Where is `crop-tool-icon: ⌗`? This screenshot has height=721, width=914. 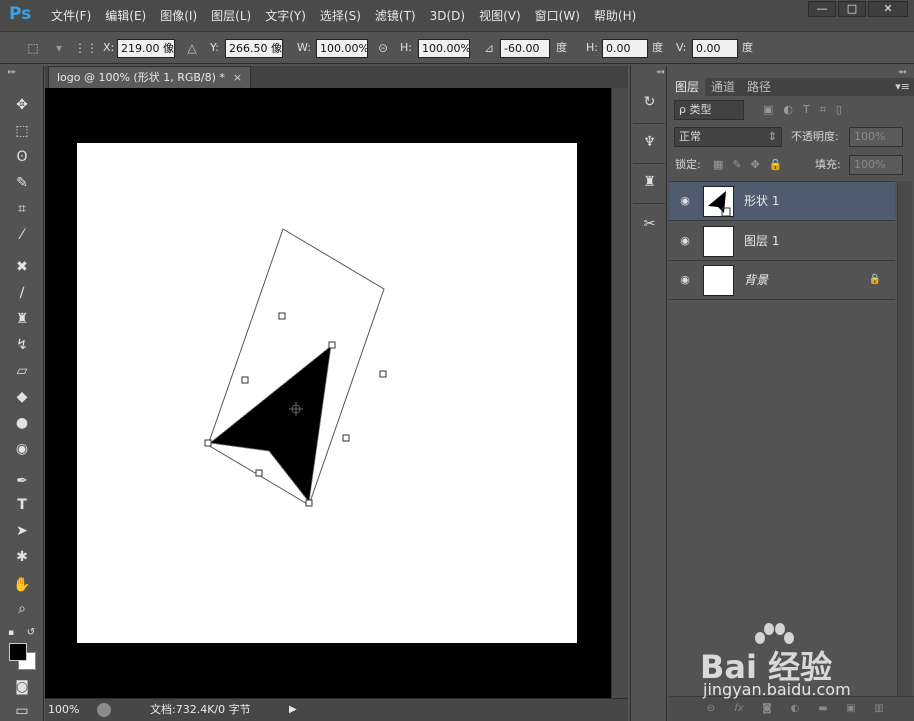
crop-tool-icon: ⌗ is located at coordinates (22, 209).